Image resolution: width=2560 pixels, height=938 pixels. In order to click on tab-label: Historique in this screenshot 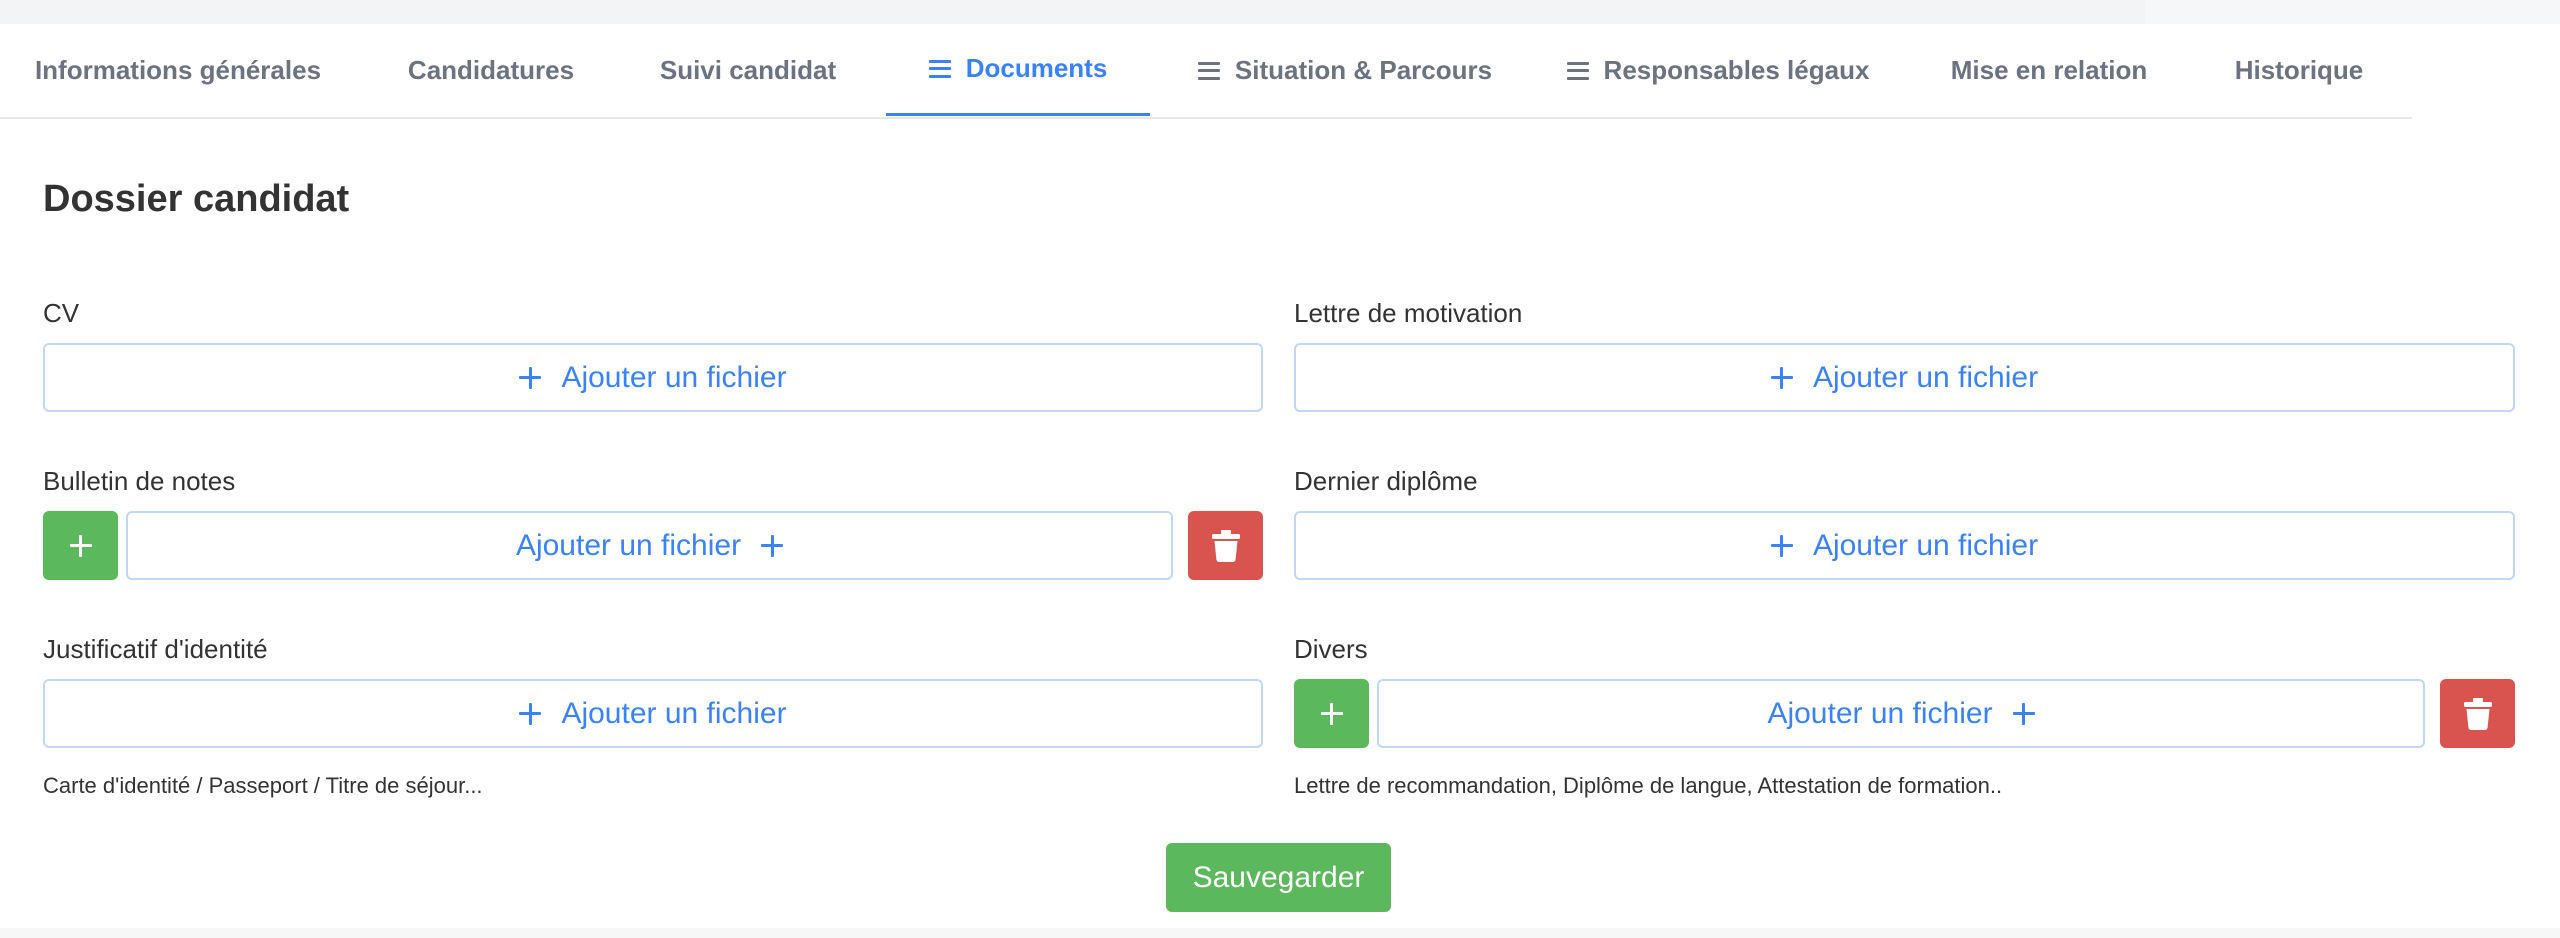, I will do `click(2299, 70)`.